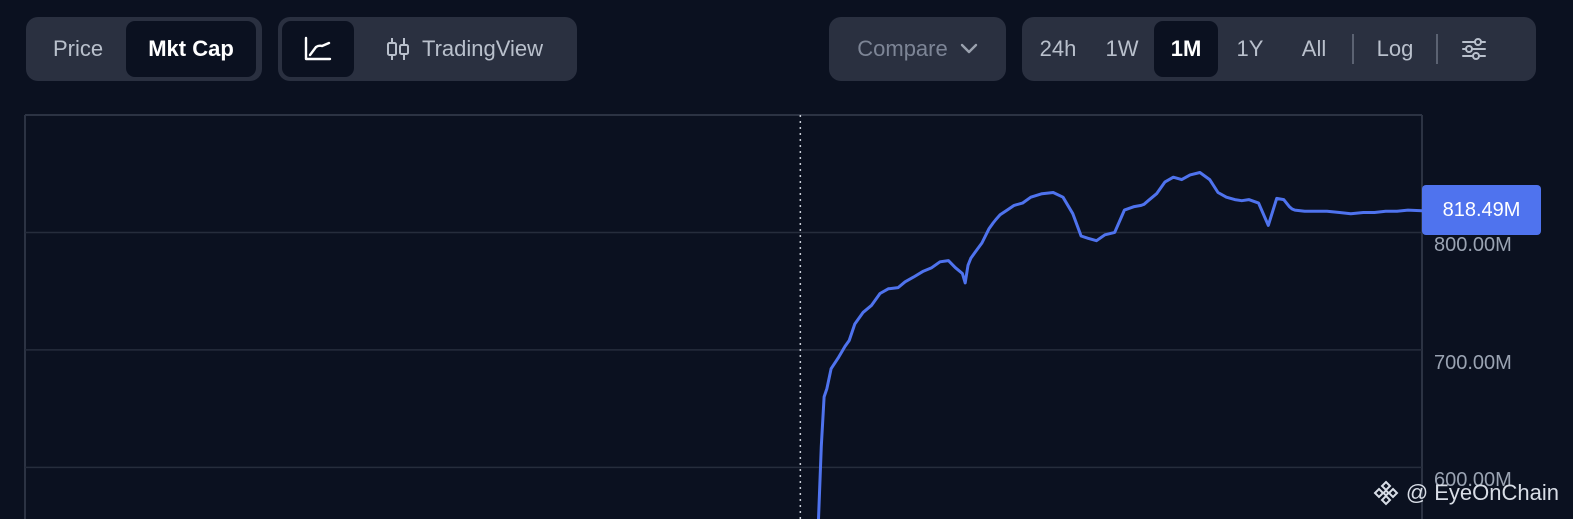 This screenshot has width=1573, height=519. What do you see at coordinates (1481, 210) in the screenshot?
I see `last-value-badge: 818.49M` at bounding box center [1481, 210].